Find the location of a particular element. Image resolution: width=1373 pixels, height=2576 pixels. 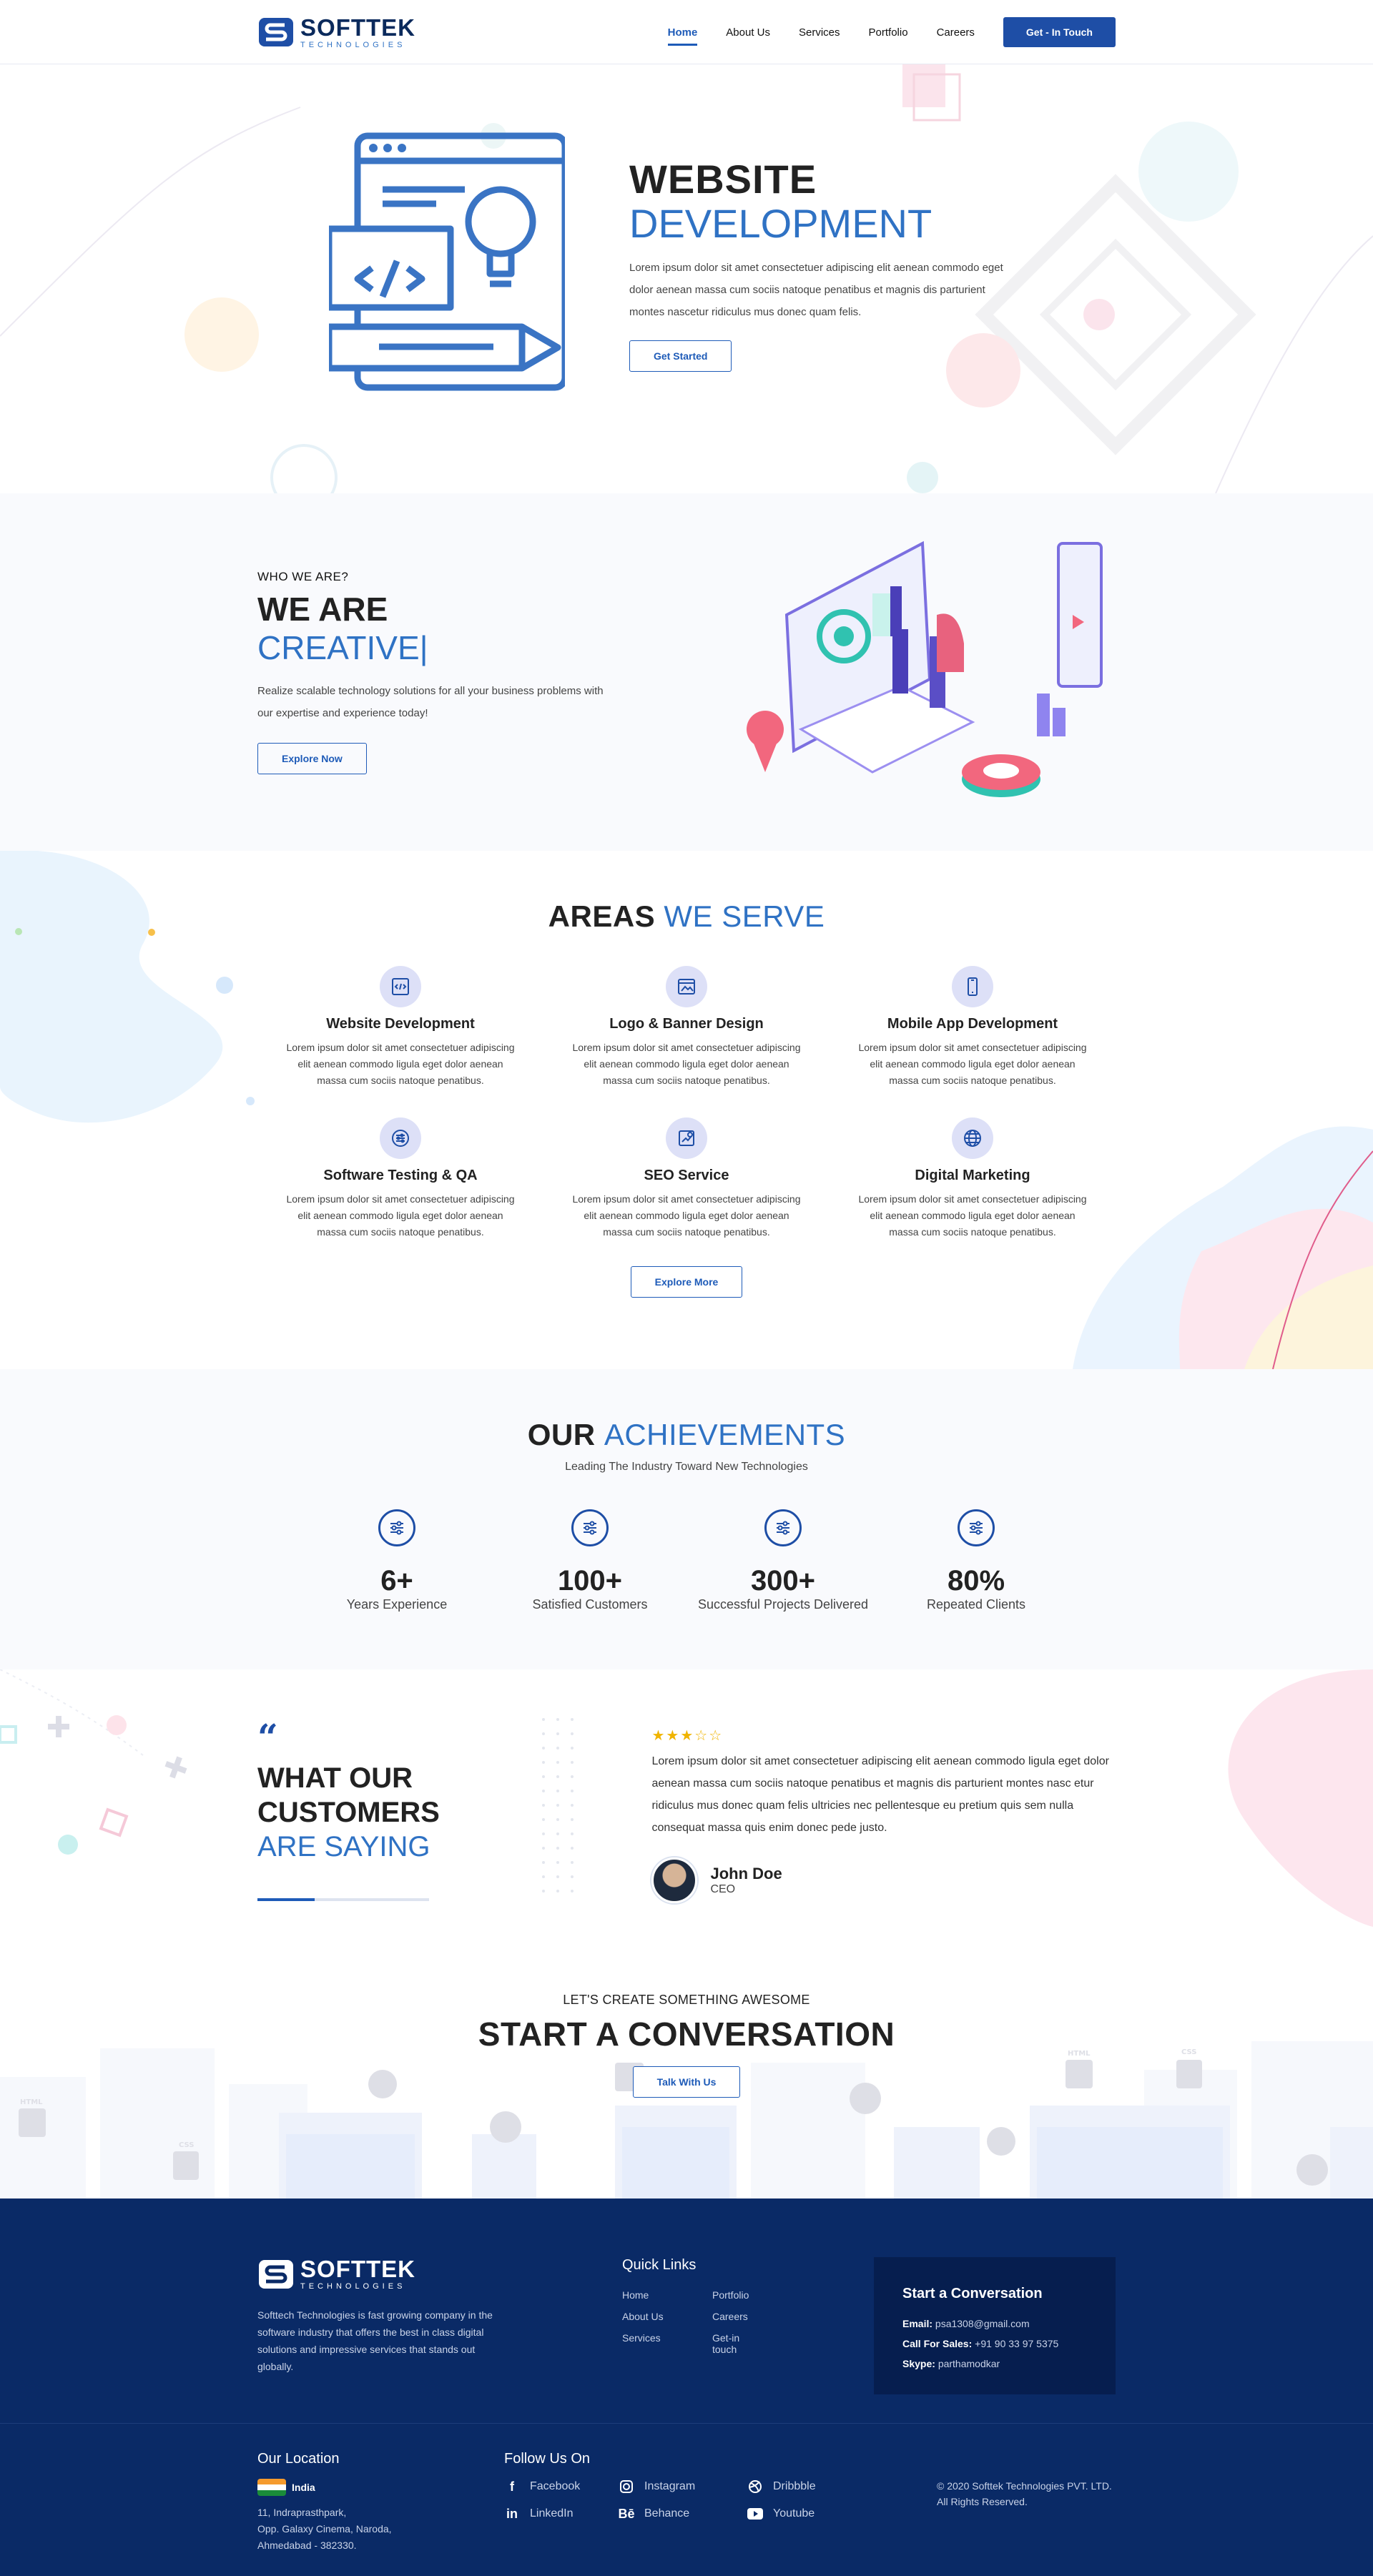

seo-chart-icon is located at coordinates (686, 1138).